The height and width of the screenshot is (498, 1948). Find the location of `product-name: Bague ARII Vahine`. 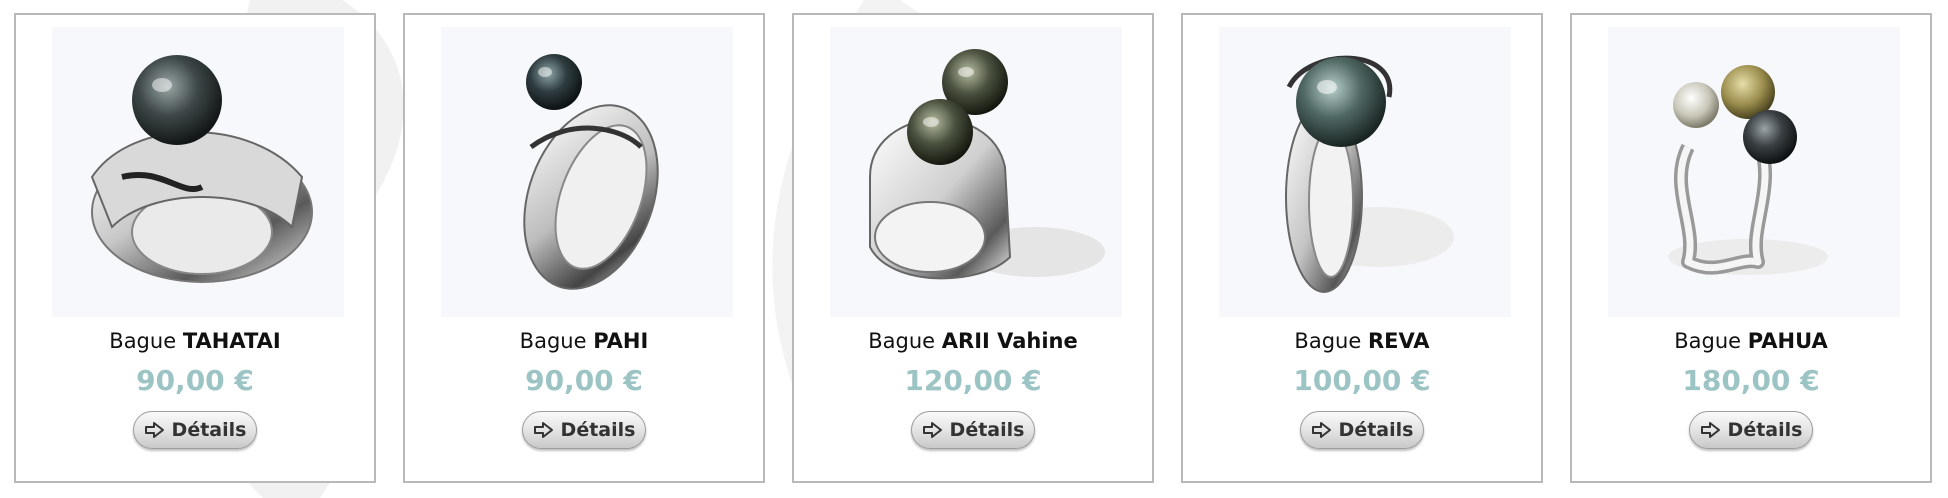

product-name: Bague ARII Vahine is located at coordinates (973, 341).